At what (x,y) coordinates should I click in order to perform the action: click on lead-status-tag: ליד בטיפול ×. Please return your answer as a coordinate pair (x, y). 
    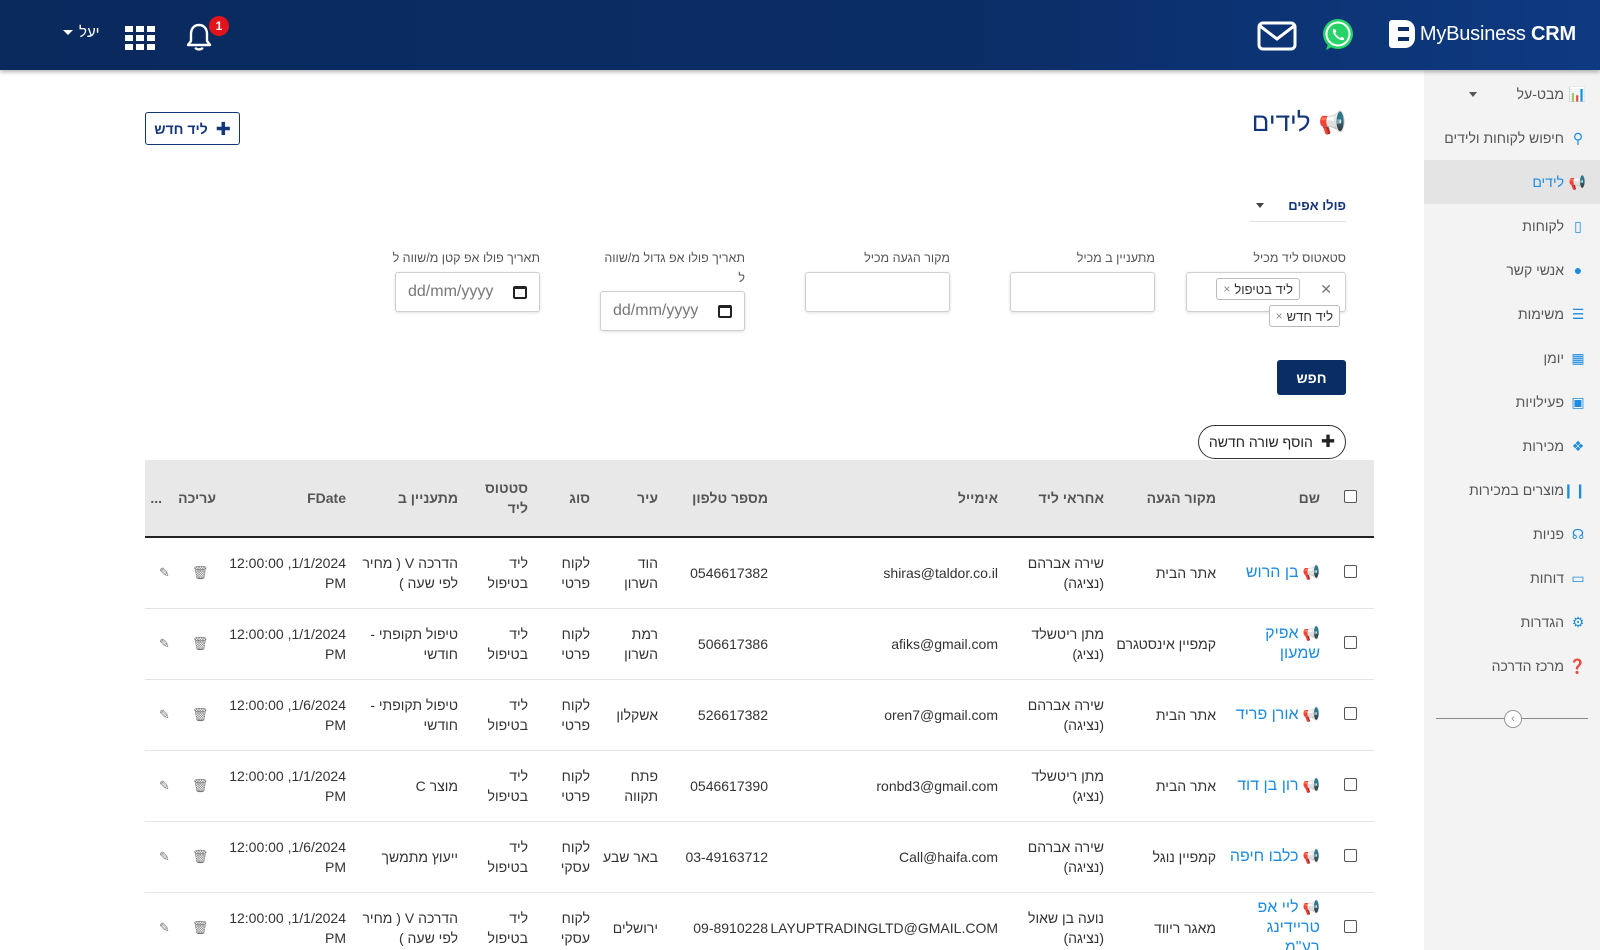
    Looking at the image, I should click on (1258, 289).